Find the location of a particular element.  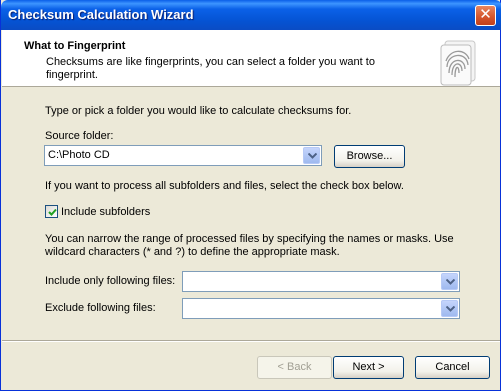

close-icon: ✕ is located at coordinates (485, 14).